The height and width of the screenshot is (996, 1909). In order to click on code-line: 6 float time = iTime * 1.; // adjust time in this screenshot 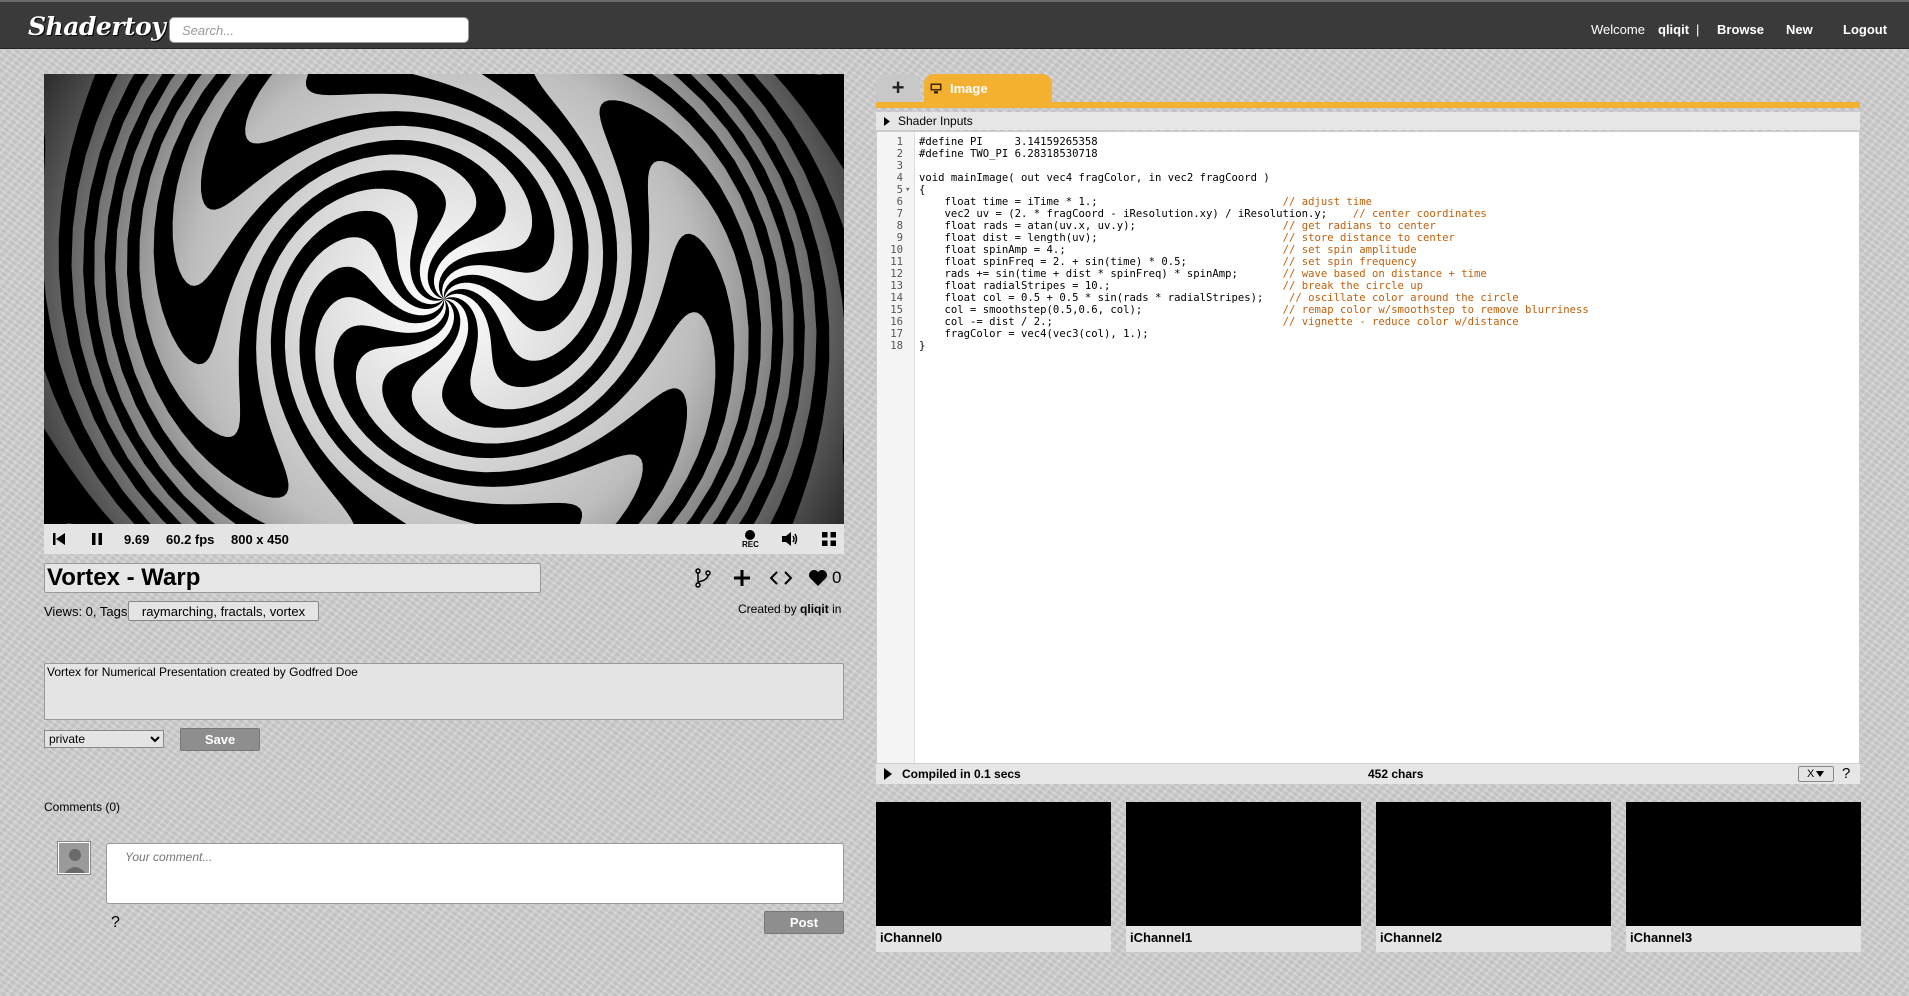, I will do `click(1368, 202)`.